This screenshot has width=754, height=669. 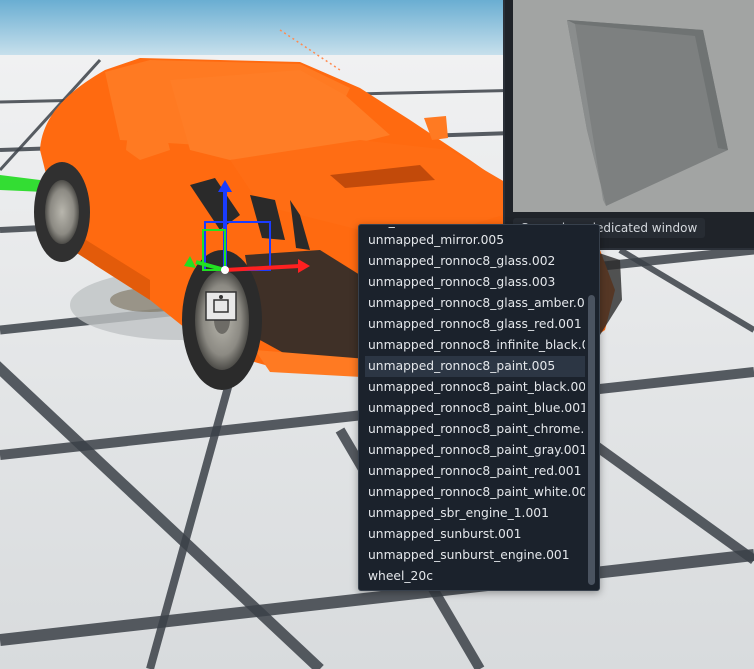 What do you see at coordinates (472, 576) in the screenshot?
I see `list-item: wheel_20c` at bounding box center [472, 576].